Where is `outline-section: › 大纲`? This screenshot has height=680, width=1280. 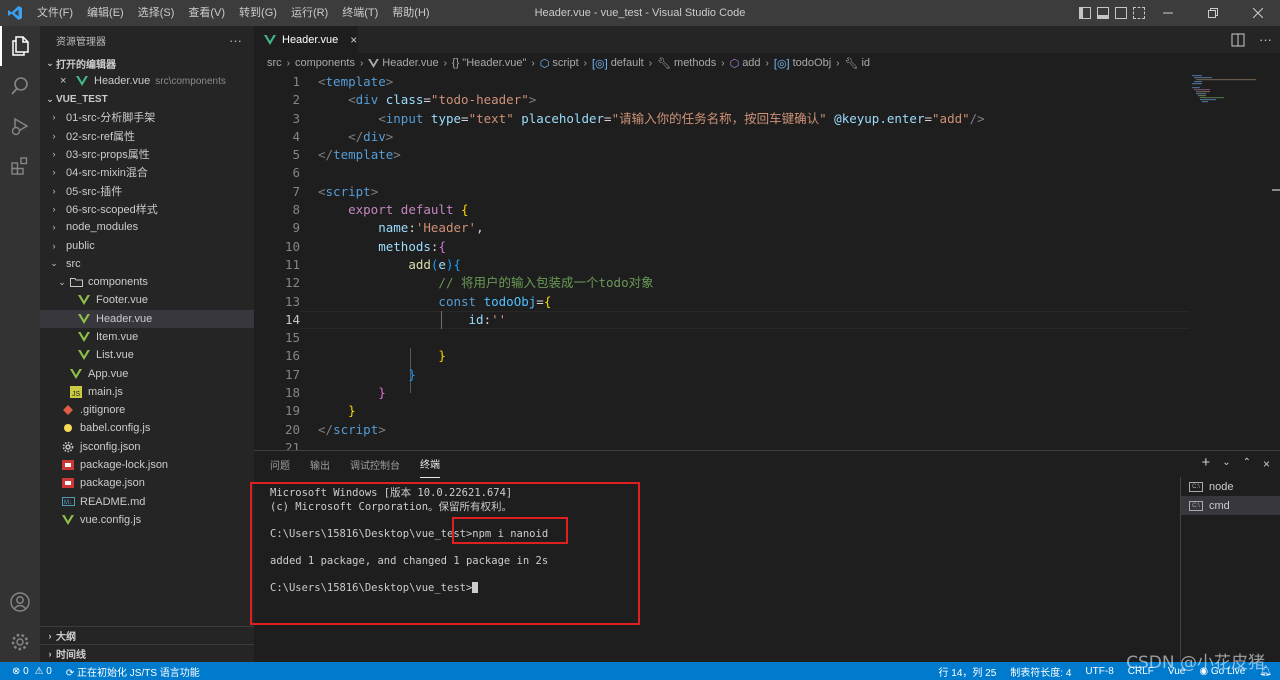 outline-section: › 大纲 is located at coordinates (147, 635).